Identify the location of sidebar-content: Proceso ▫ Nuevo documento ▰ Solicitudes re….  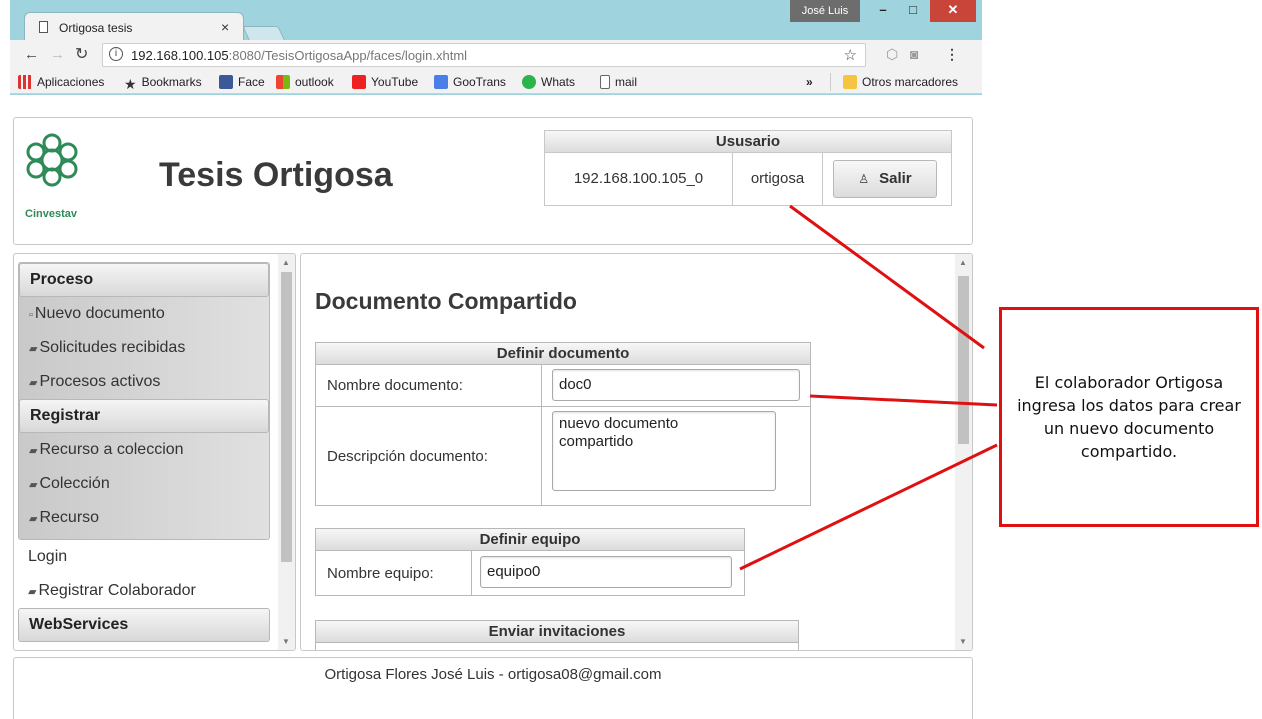
(144, 452).